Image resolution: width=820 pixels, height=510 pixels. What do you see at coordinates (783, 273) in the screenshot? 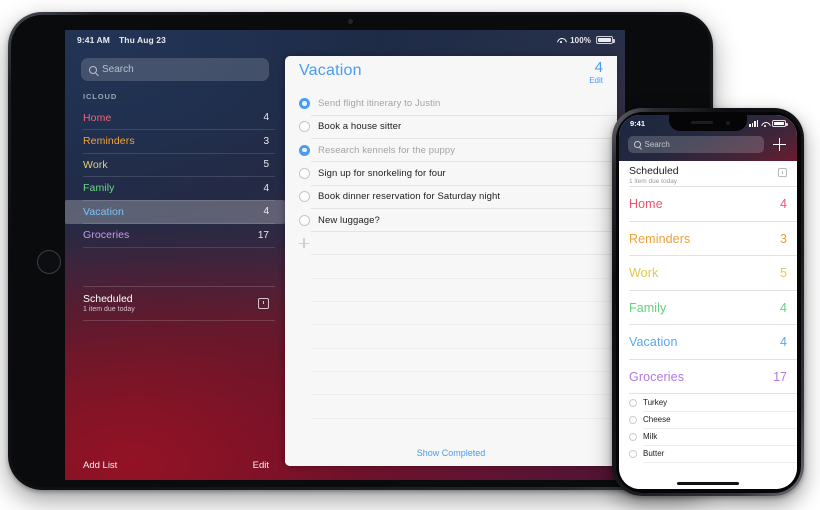
I see `list-count: 5` at bounding box center [783, 273].